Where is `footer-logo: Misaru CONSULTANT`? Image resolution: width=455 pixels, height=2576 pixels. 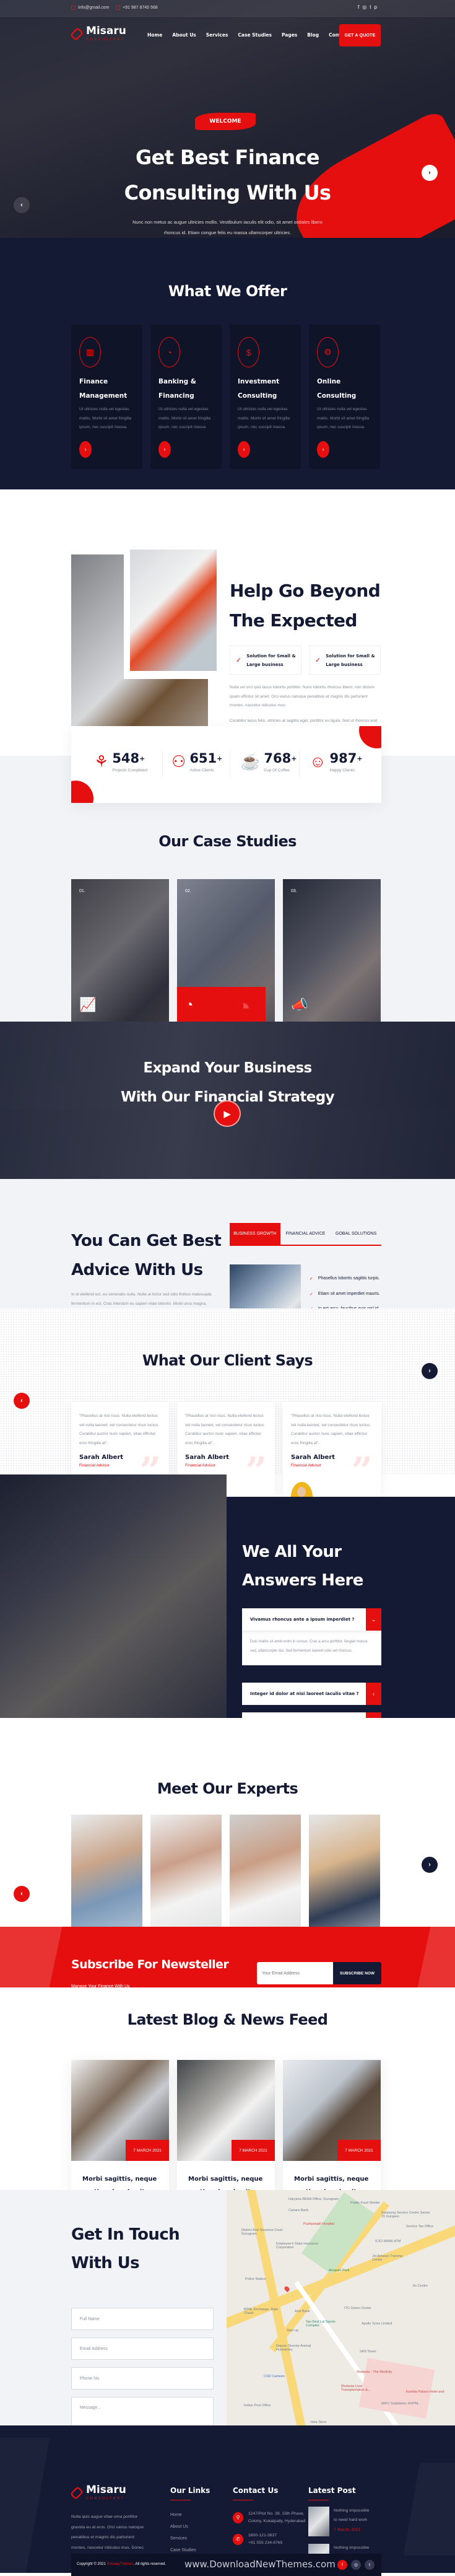
footer-logo: Misaru CONSULTANT is located at coordinates (97, 2492).